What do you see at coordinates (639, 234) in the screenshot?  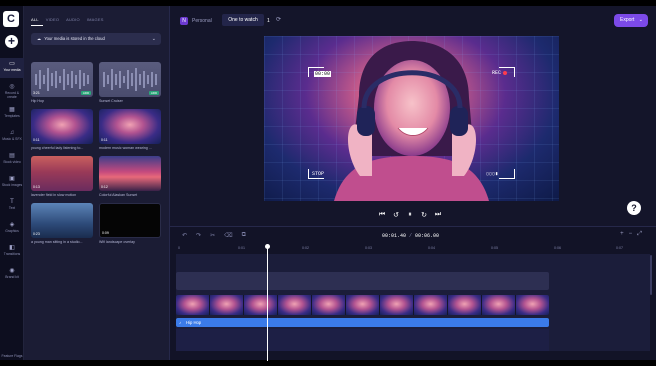 I see `fit-icon: ⤢` at bounding box center [639, 234].